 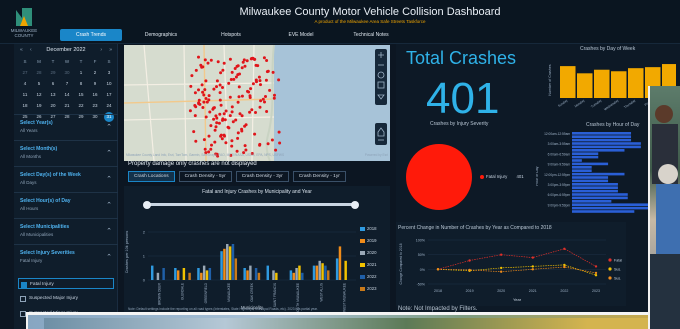 I want to click on nav-tab: EVE Model, so click(x=301, y=35).